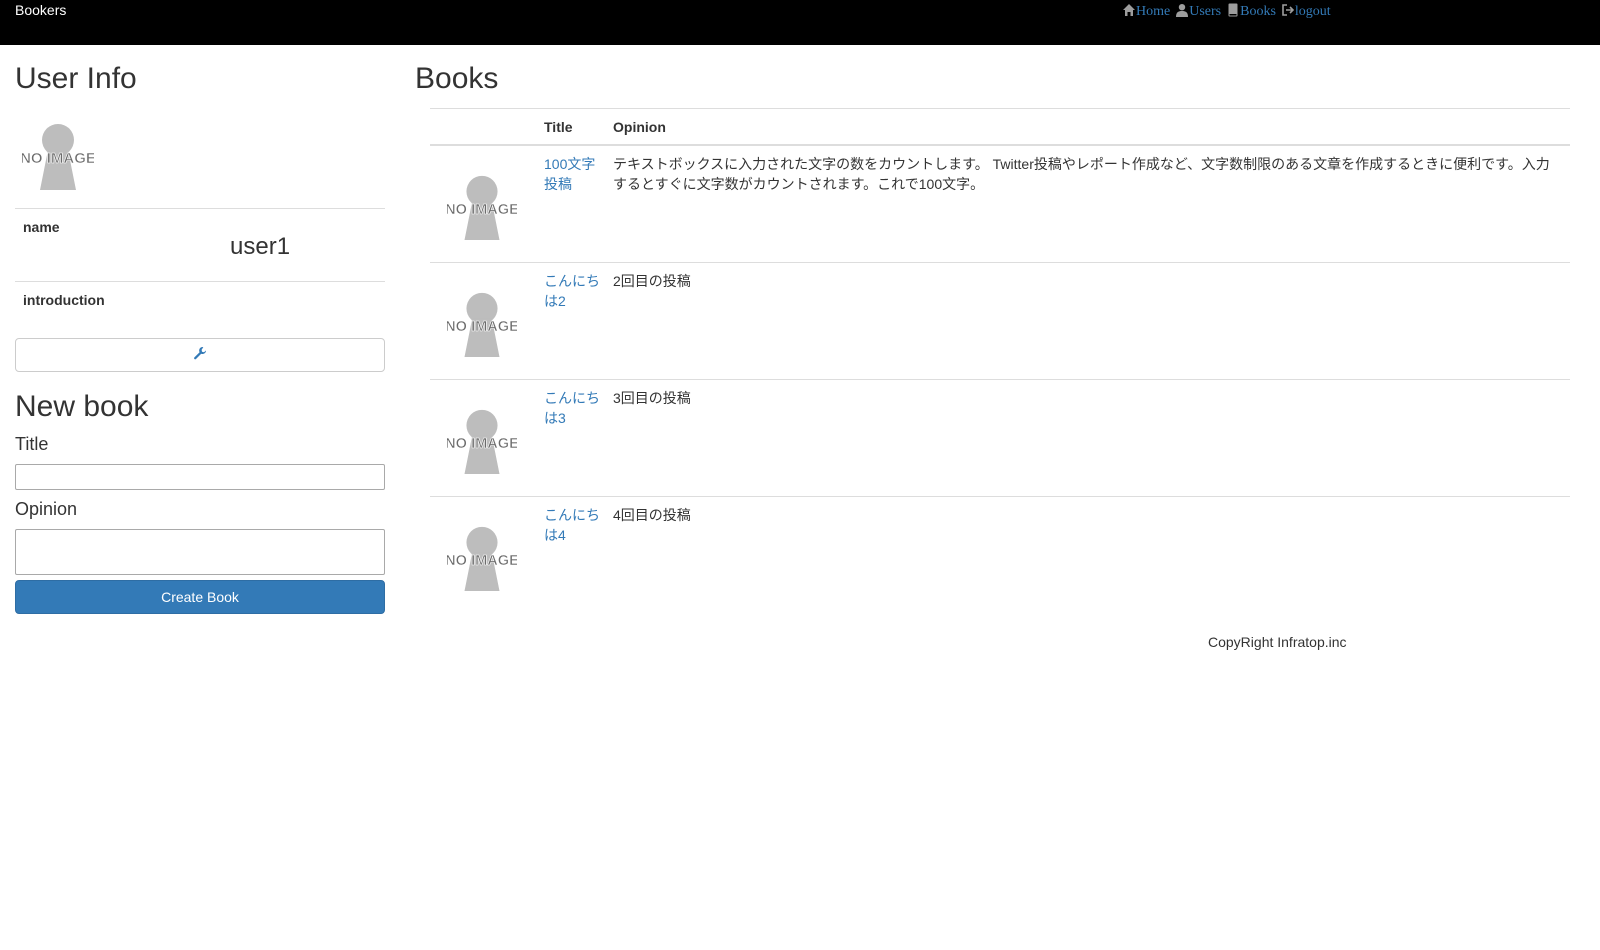  Describe the element at coordinates (260, 246) in the screenshot. I see `user-name-value: user1` at that location.